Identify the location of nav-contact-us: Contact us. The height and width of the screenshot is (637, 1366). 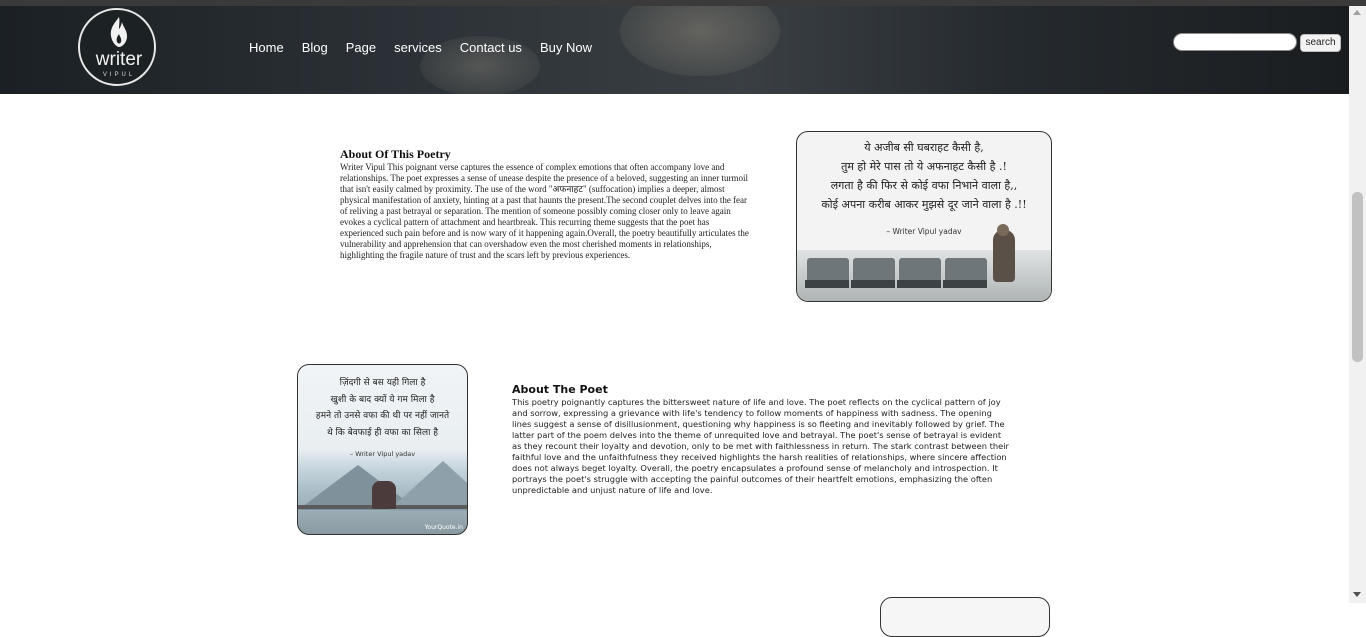
(491, 47).